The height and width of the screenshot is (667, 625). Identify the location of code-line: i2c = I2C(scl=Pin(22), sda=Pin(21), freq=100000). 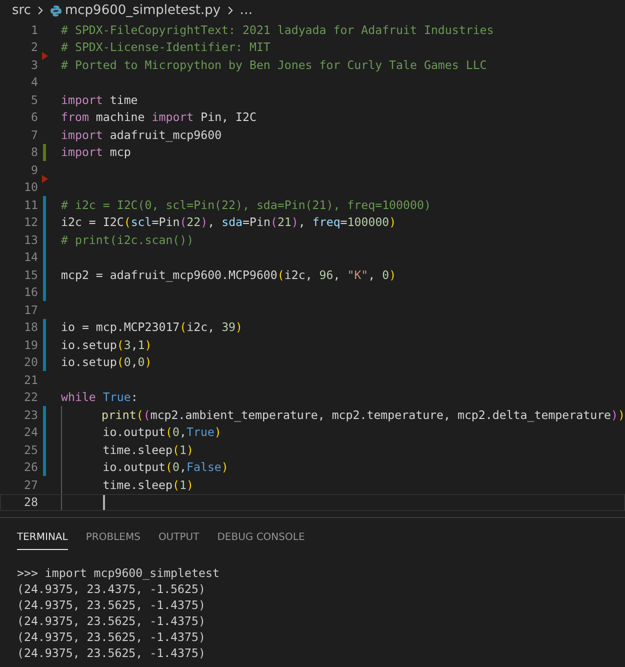
(228, 222).